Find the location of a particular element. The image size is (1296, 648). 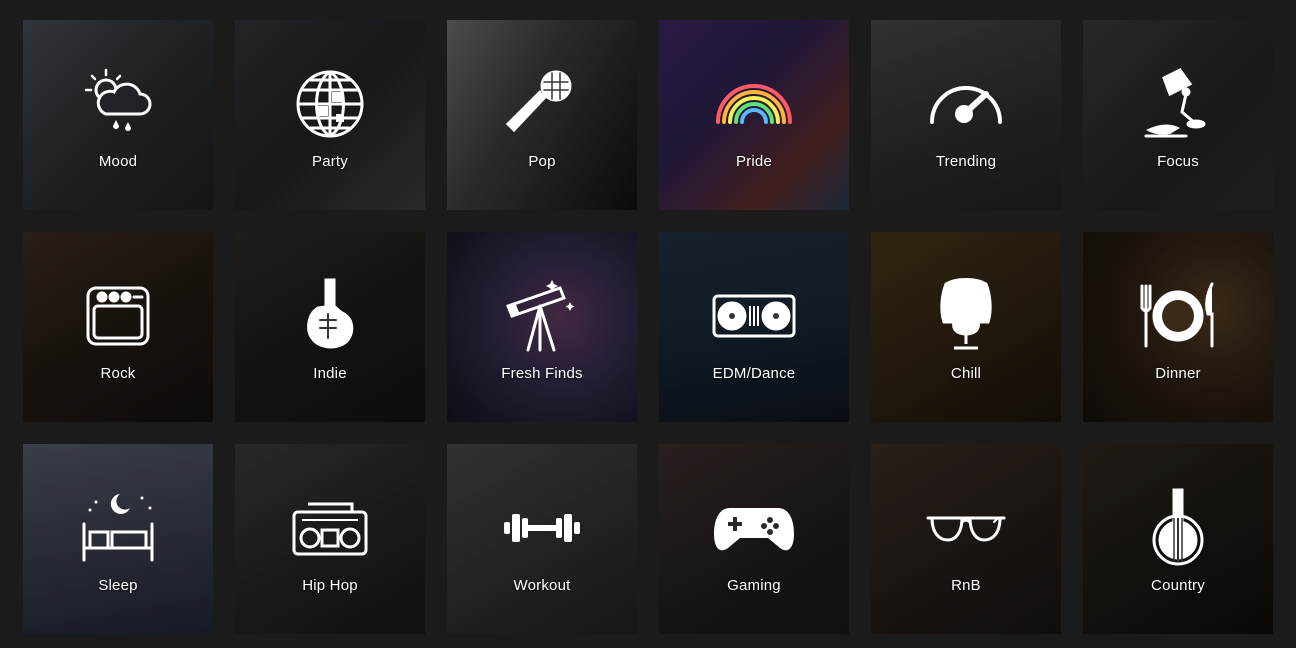

weather-mood-icon is located at coordinates (118, 104).